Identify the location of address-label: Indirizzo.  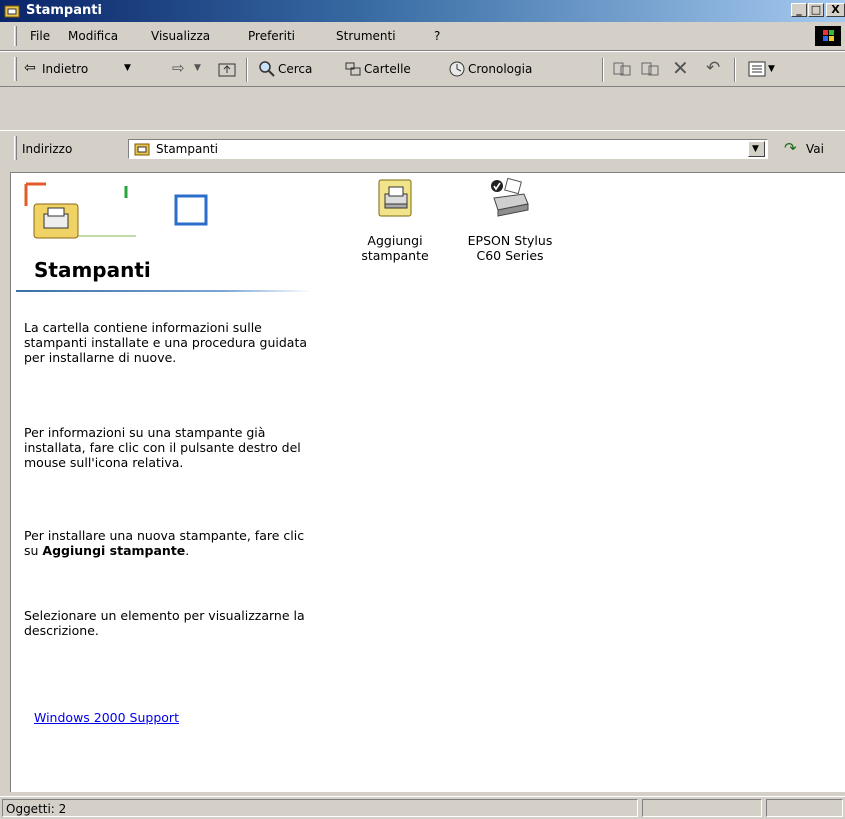
(47, 149).